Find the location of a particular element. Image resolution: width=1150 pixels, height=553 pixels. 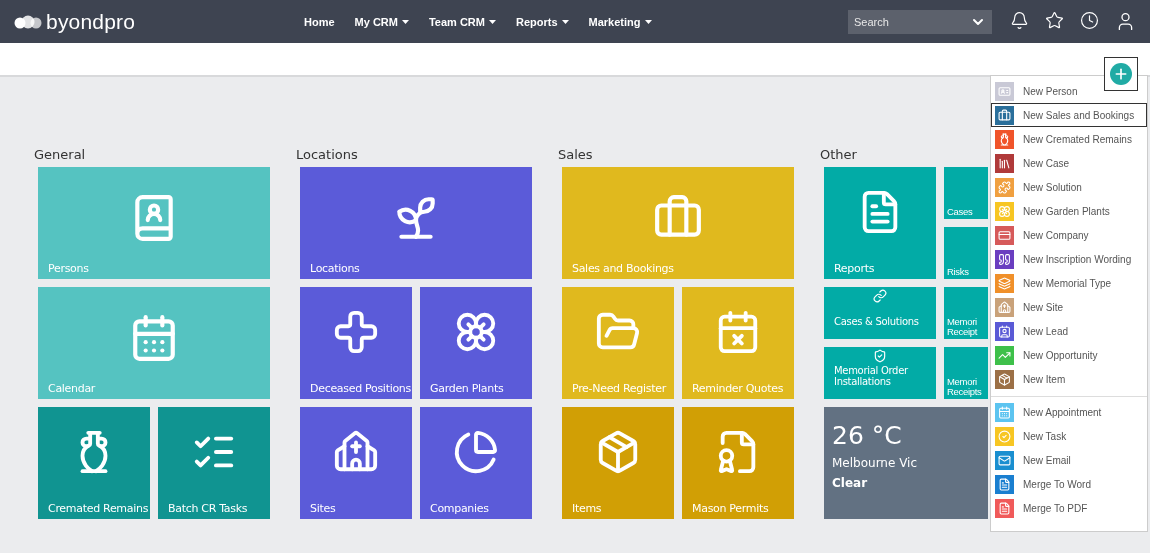

menu-item: New Memorial Type is located at coordinates (1069, 283).